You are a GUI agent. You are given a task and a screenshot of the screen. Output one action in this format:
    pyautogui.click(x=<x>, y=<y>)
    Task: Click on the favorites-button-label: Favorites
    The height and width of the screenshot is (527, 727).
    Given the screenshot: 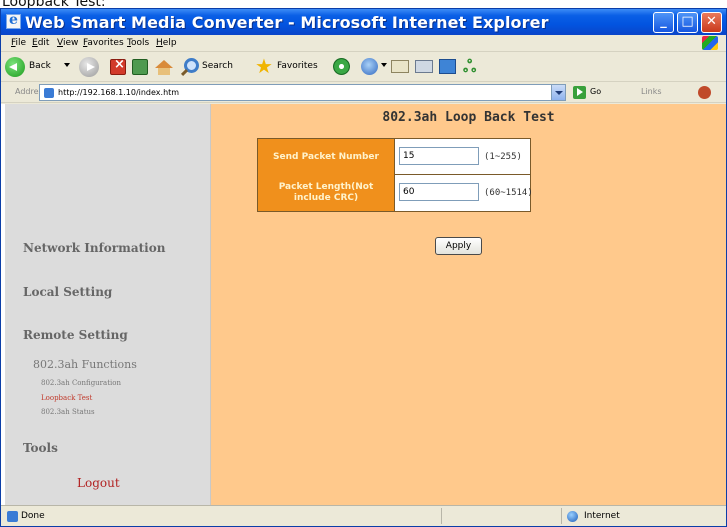 What is the action you would take?
    pyautogui.click(x=297, y=66)
    